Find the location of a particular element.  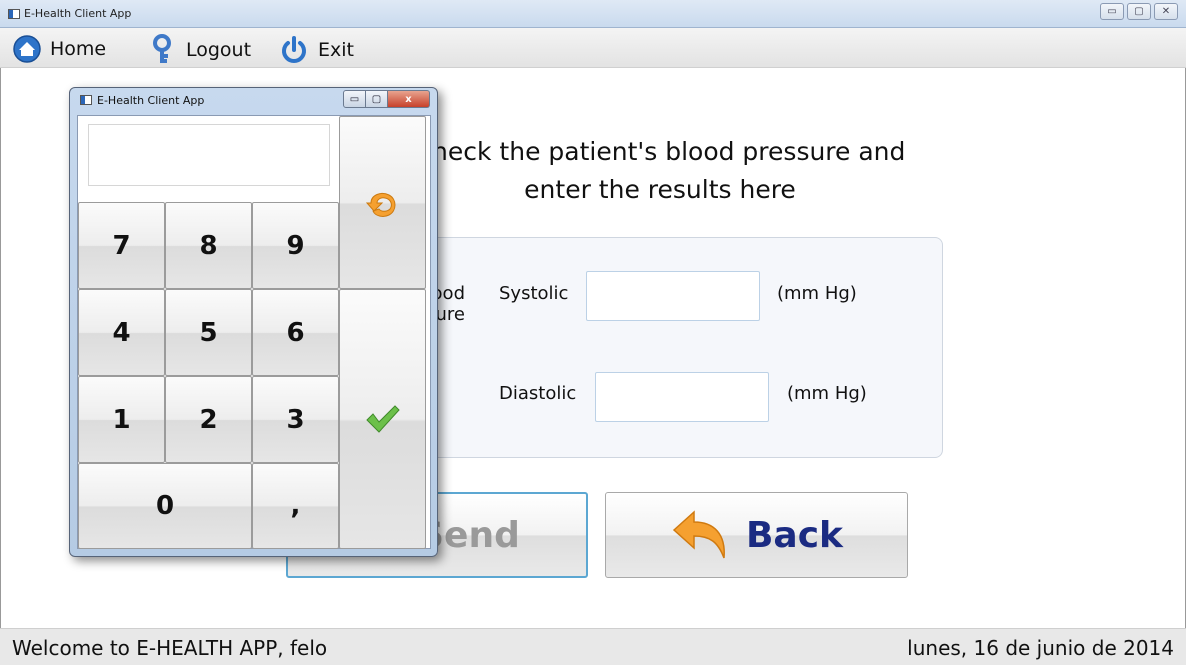

systolic-input is located at coordinates (673, 296).